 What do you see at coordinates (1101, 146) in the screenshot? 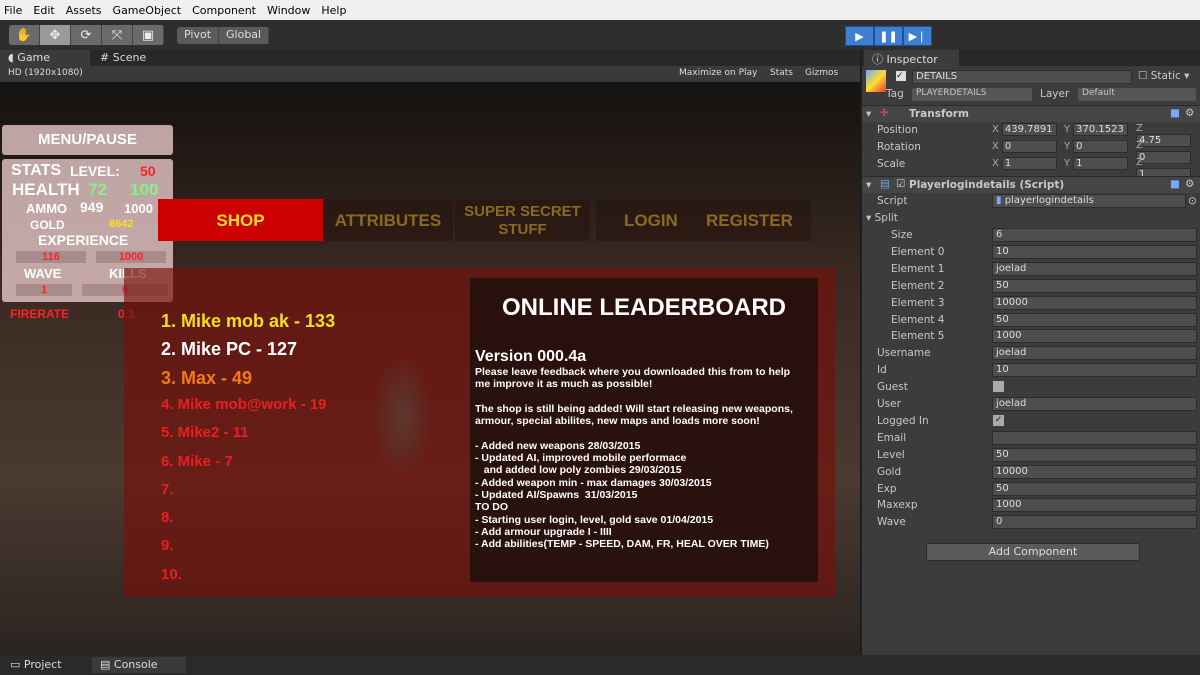
I see `rotation-y-field: 0` at bounding box center [1101, 146].